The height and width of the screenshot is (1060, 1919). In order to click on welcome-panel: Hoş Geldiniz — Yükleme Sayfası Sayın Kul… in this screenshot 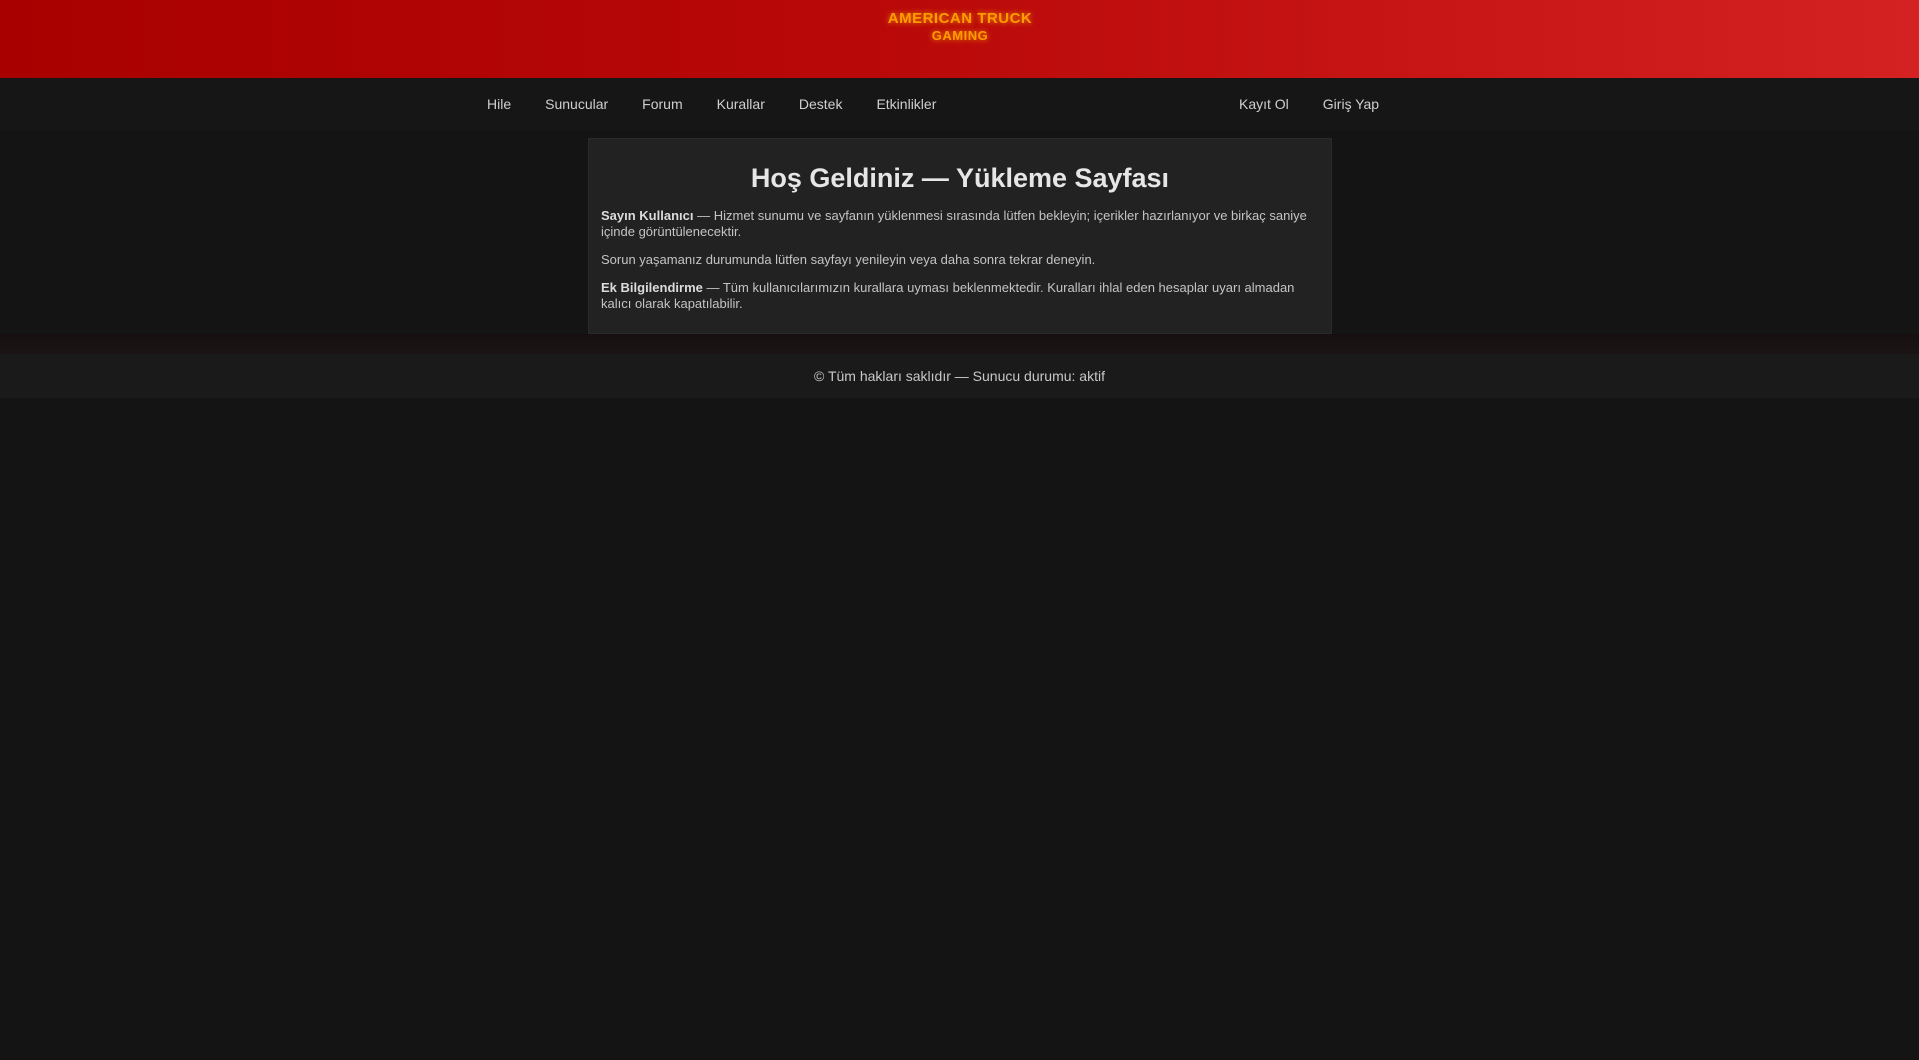, I will do `click(960, 236)`.